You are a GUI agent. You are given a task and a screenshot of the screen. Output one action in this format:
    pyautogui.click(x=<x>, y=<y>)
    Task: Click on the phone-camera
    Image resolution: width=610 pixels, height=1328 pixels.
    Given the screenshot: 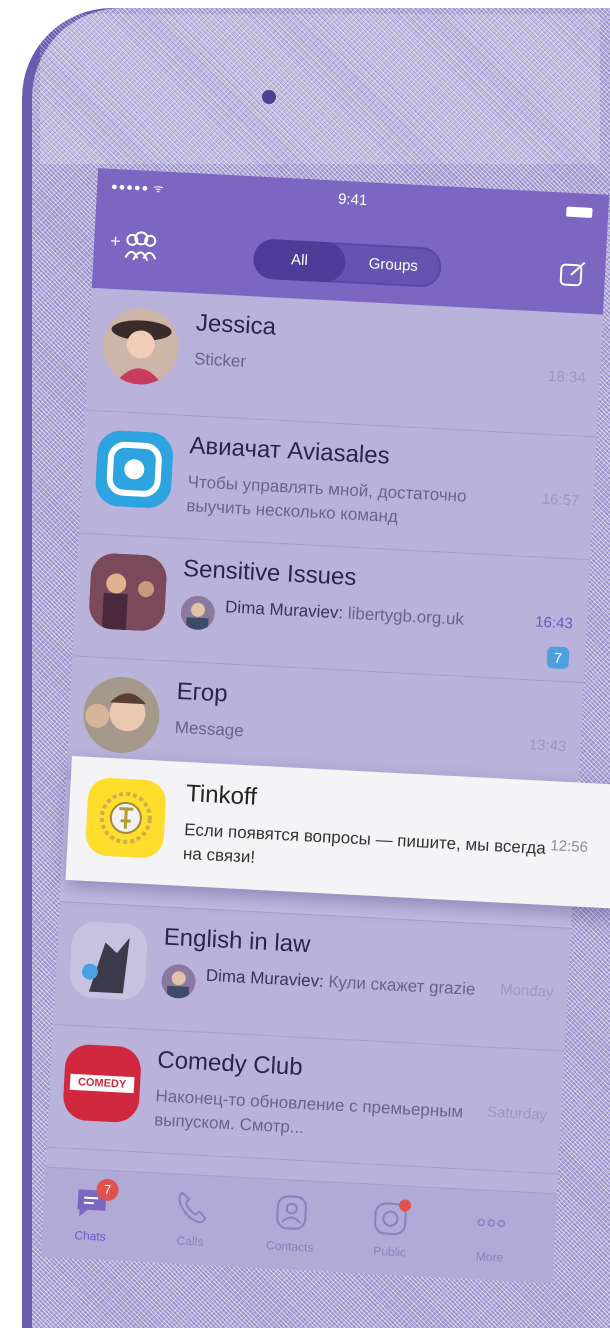 What is the action you would take?
    pyautogui.click(x=269, y=97)
    